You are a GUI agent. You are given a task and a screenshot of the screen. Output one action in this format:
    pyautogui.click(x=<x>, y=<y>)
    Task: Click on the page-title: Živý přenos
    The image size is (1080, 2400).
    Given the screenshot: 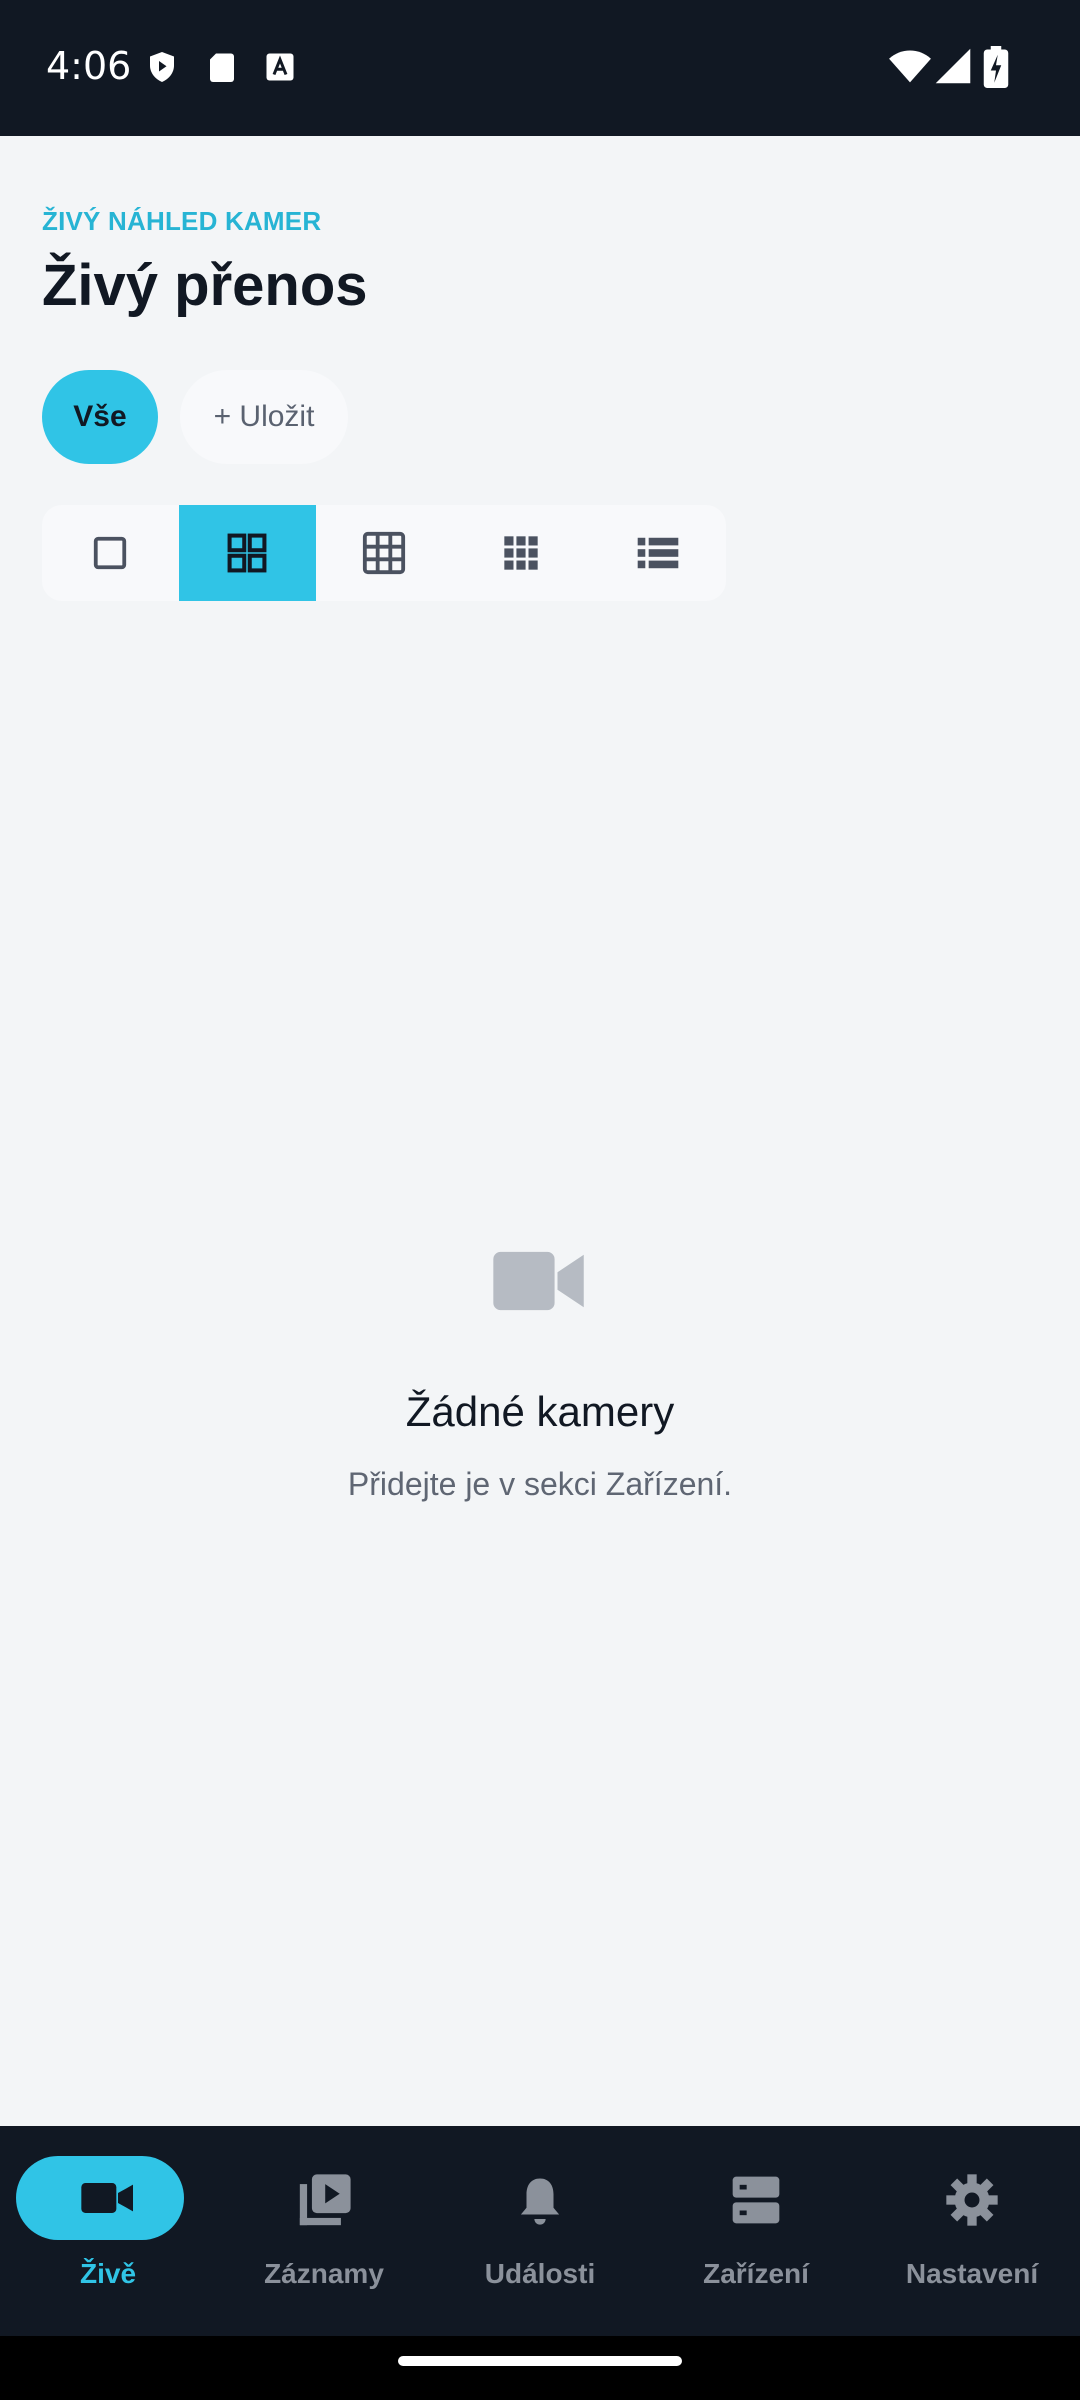 What is the action you would take?
    pyautogui.click(x=205, y=285)
    